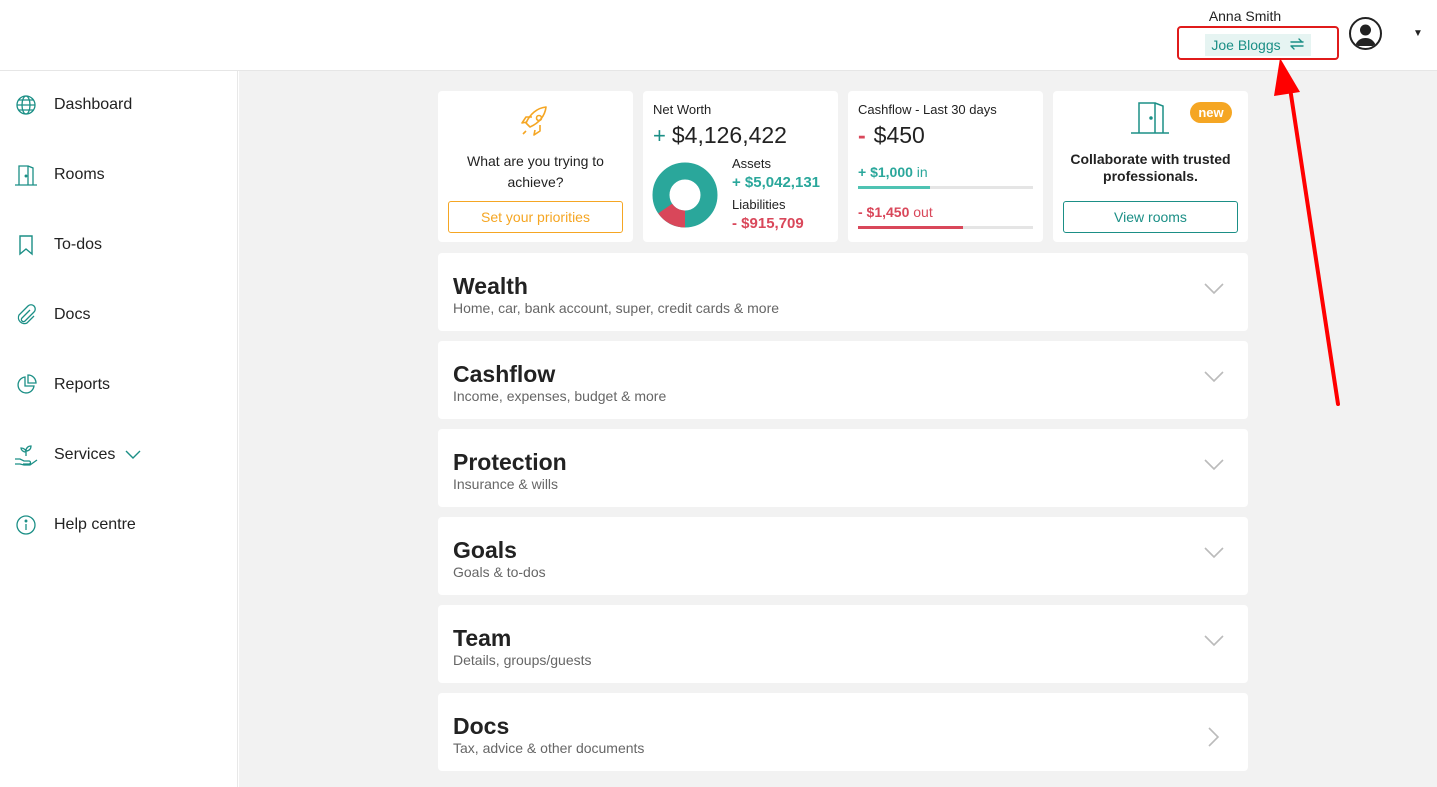  Describe the element at coordinates (482, 638) in the screenshot. I see `section-title: Team` at that location.